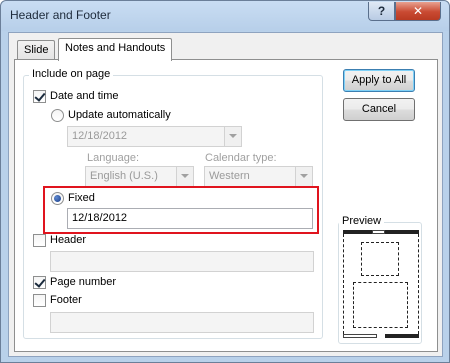 The width and height of the screenshot is (450, 363). I want to click on close-button: ✕, so click(418, 11).